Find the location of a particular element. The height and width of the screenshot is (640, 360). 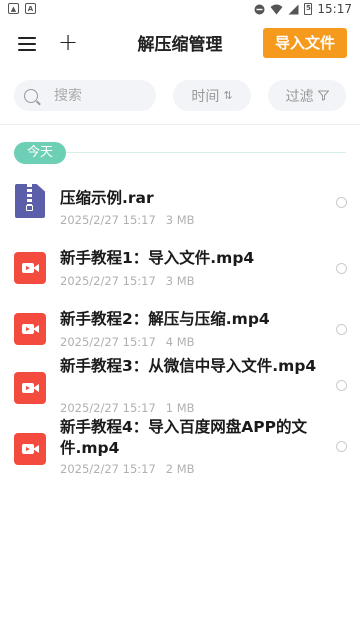

battery-icon: 5 is located at coordinates (308, 9).